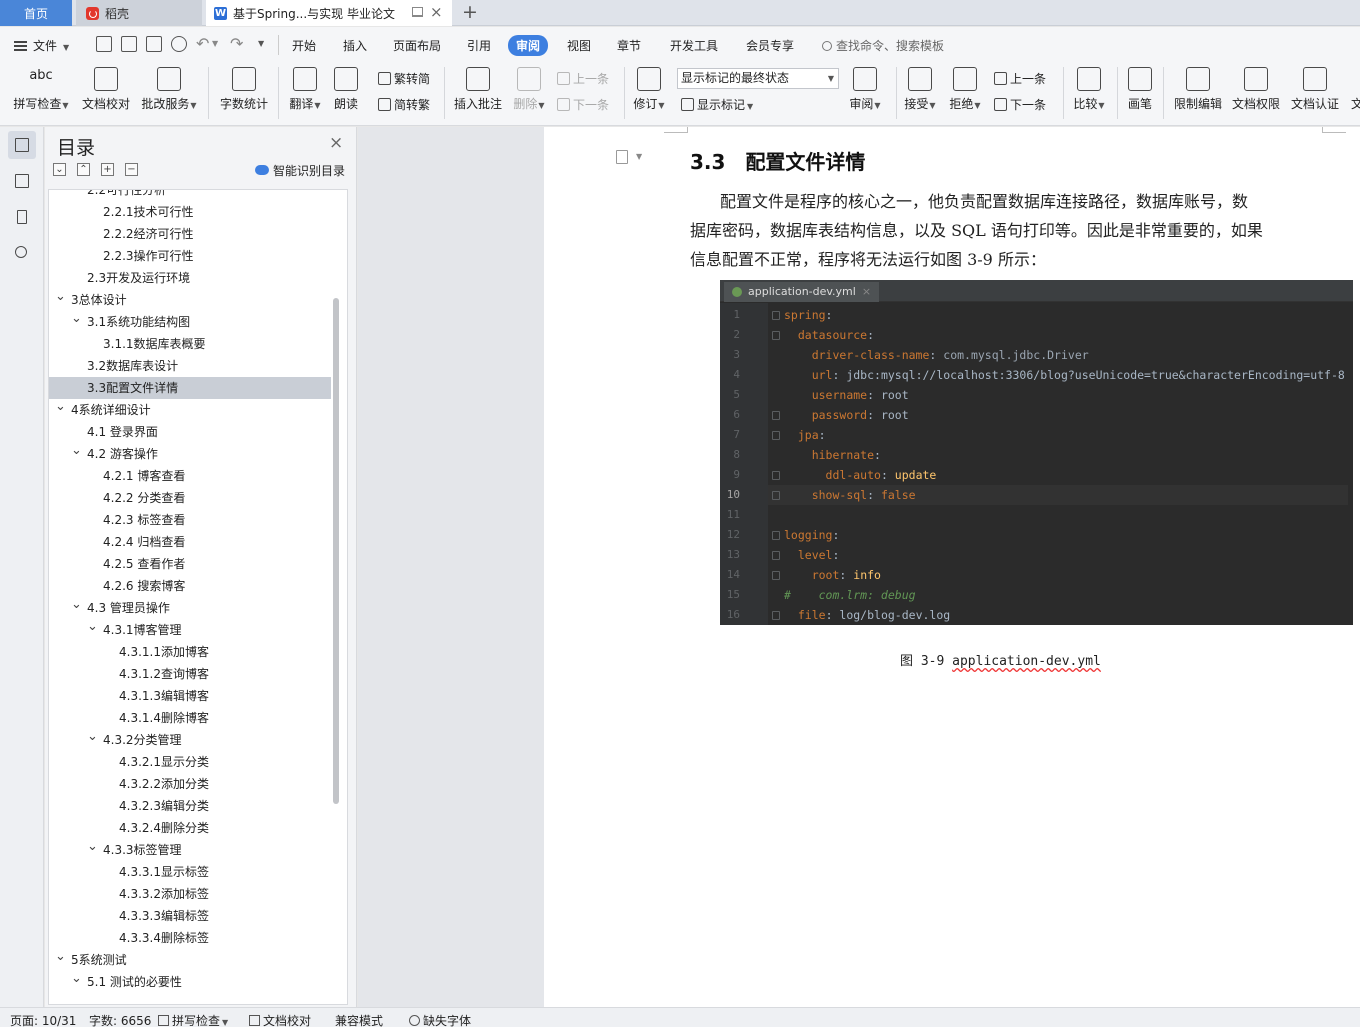 The height and width of the screenshot is (1027, 1360). I want to click on toc-item: ⌄ 4系统详细设计, so click(190, 410).